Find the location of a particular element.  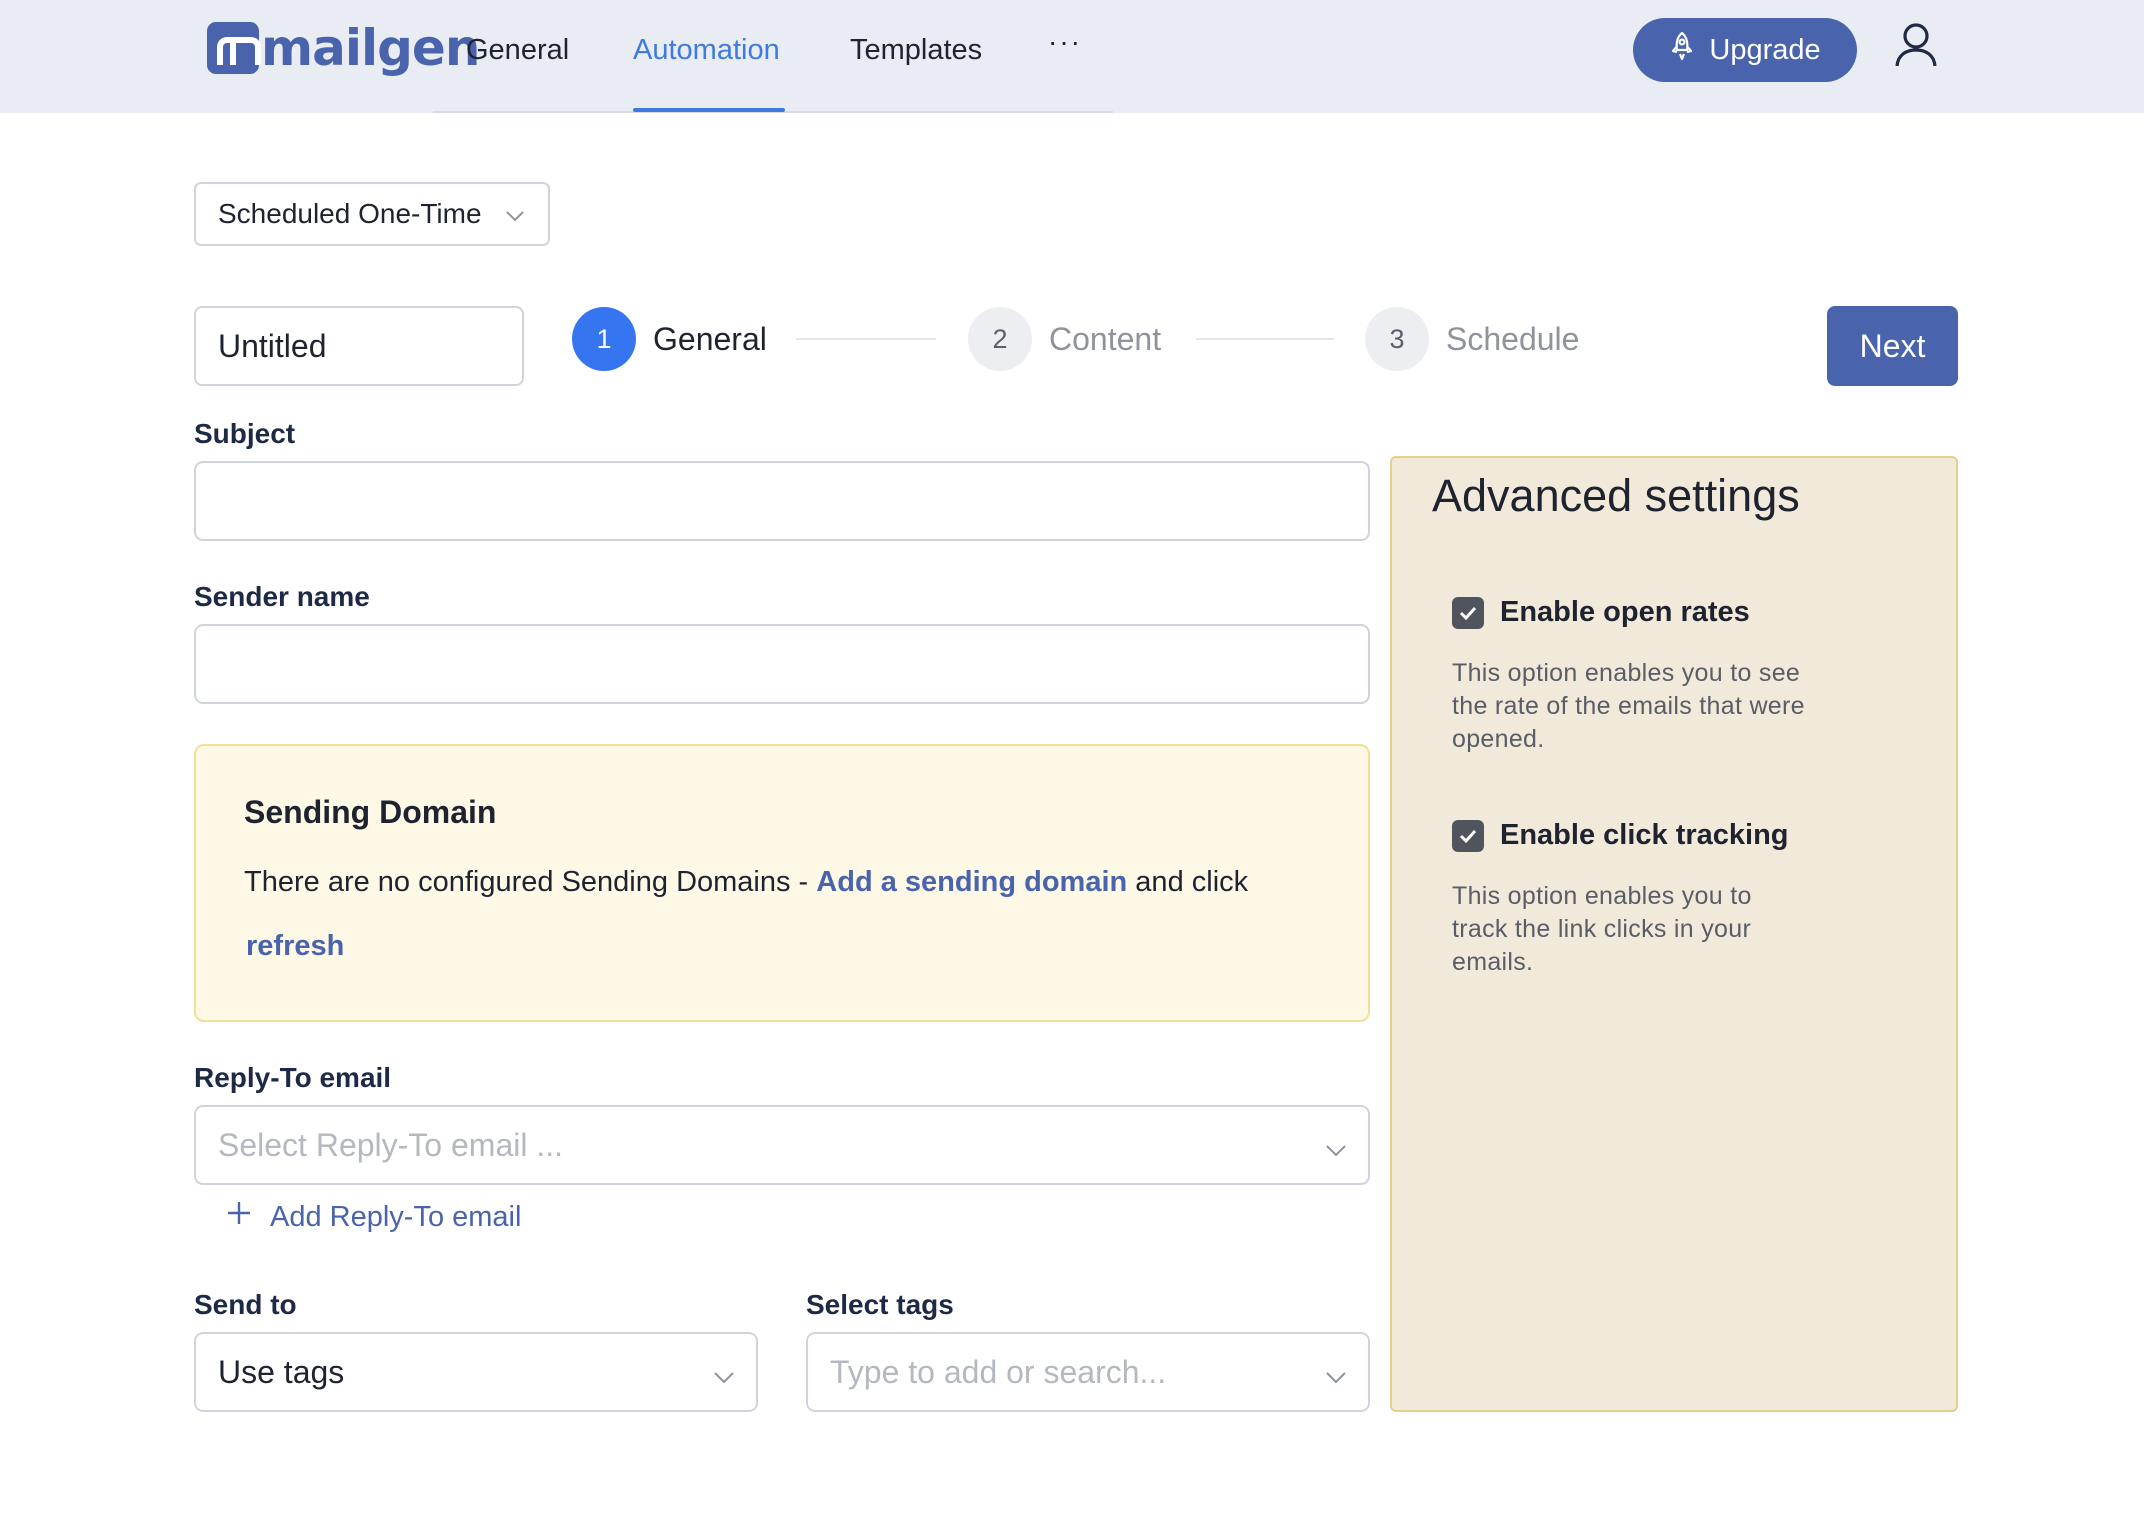

campaign-type-value: Scheduled One-Time is located at coordinates (350, 213).